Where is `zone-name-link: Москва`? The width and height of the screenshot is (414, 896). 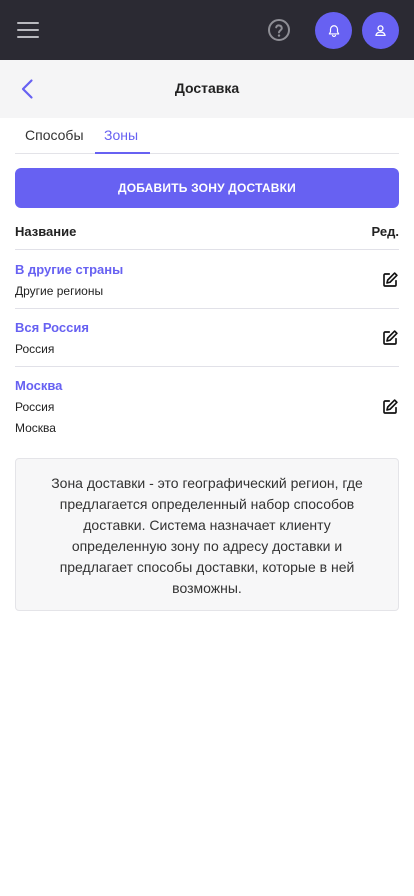 zone-name-link: Москва is located at coordinates (38, 385).